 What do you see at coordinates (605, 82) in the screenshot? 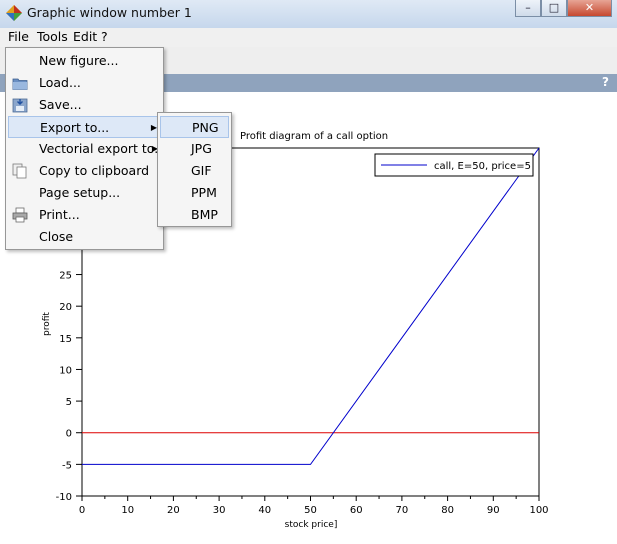
I see `help-icon: ?` at bounding box center [605, 82].